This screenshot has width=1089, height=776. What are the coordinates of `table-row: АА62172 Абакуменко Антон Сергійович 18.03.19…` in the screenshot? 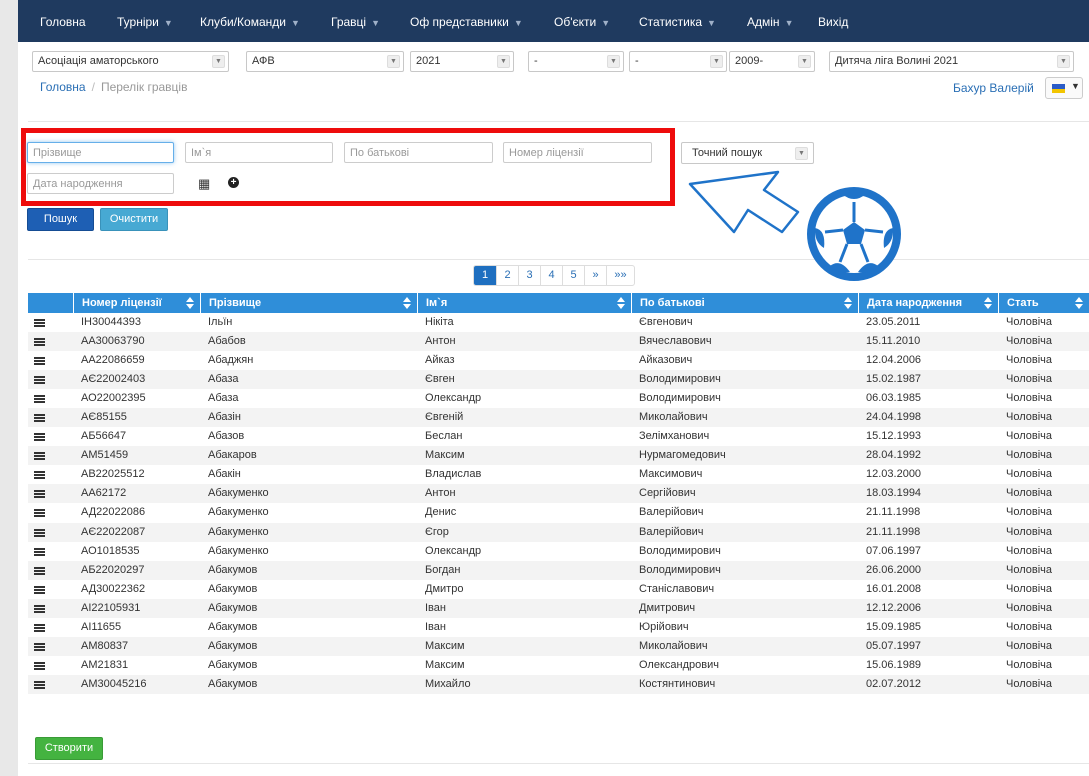 It's located at (558, 494).